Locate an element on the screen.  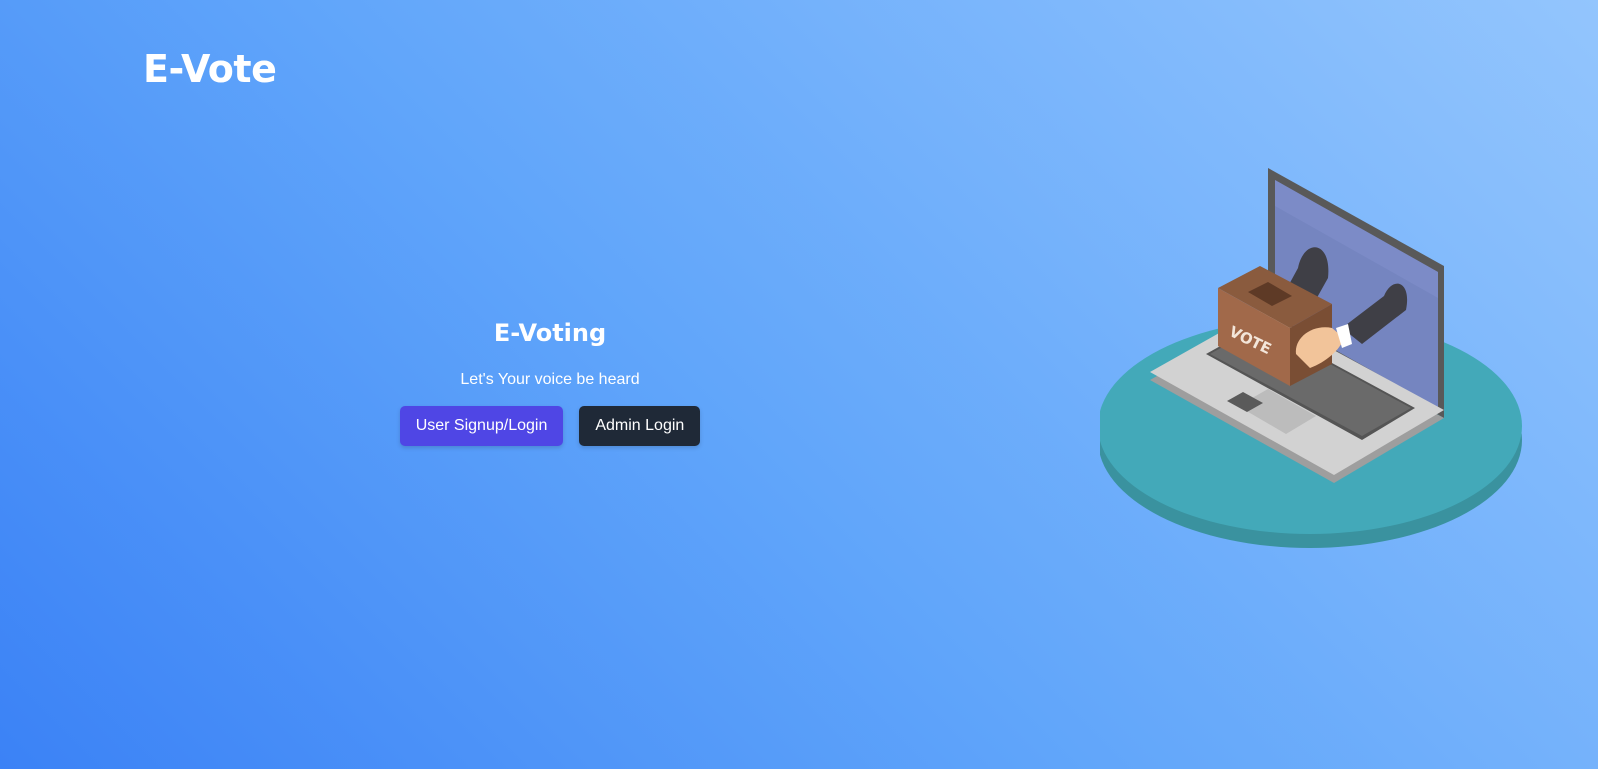
hero-actions: User Signup/Login Admin Login is located at coordinates (550, 426).